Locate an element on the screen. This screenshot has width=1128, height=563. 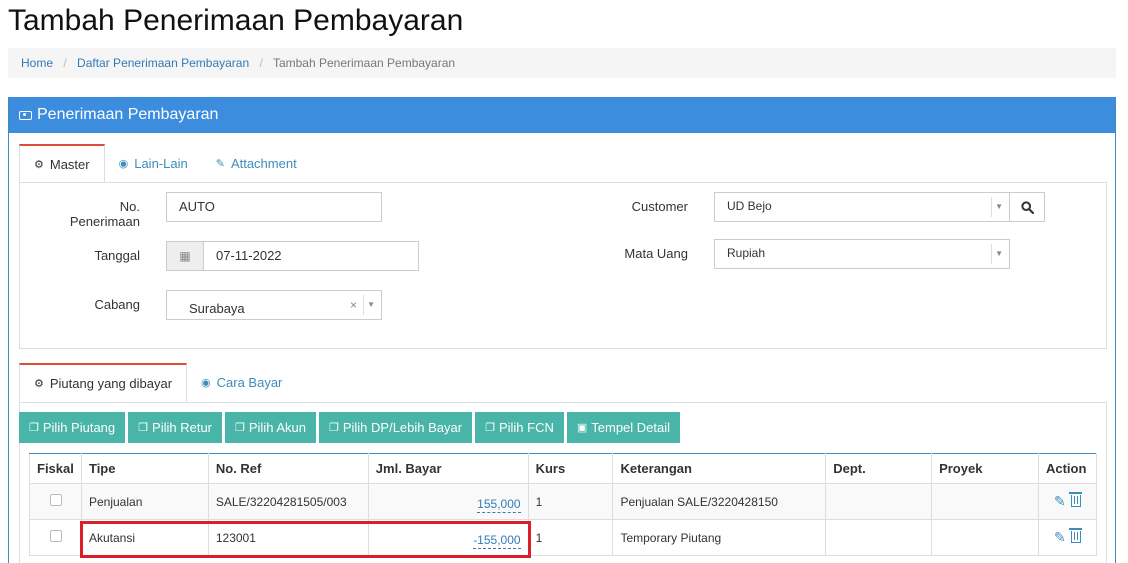
customer-select: UD Bejo ▼ is located at coordinates (862, 207).